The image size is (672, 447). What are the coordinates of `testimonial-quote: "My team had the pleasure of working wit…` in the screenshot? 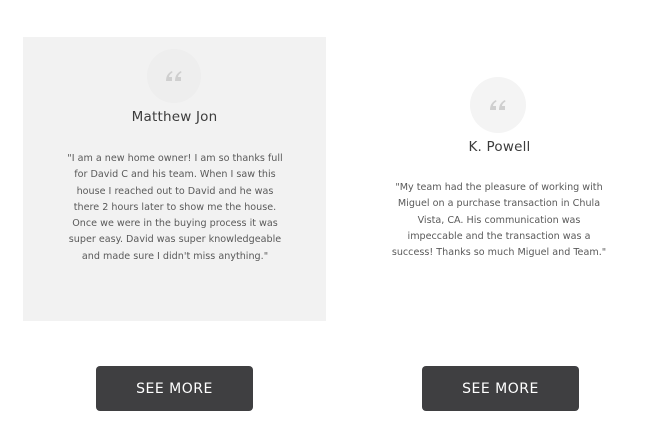 It's located at (499, 220).